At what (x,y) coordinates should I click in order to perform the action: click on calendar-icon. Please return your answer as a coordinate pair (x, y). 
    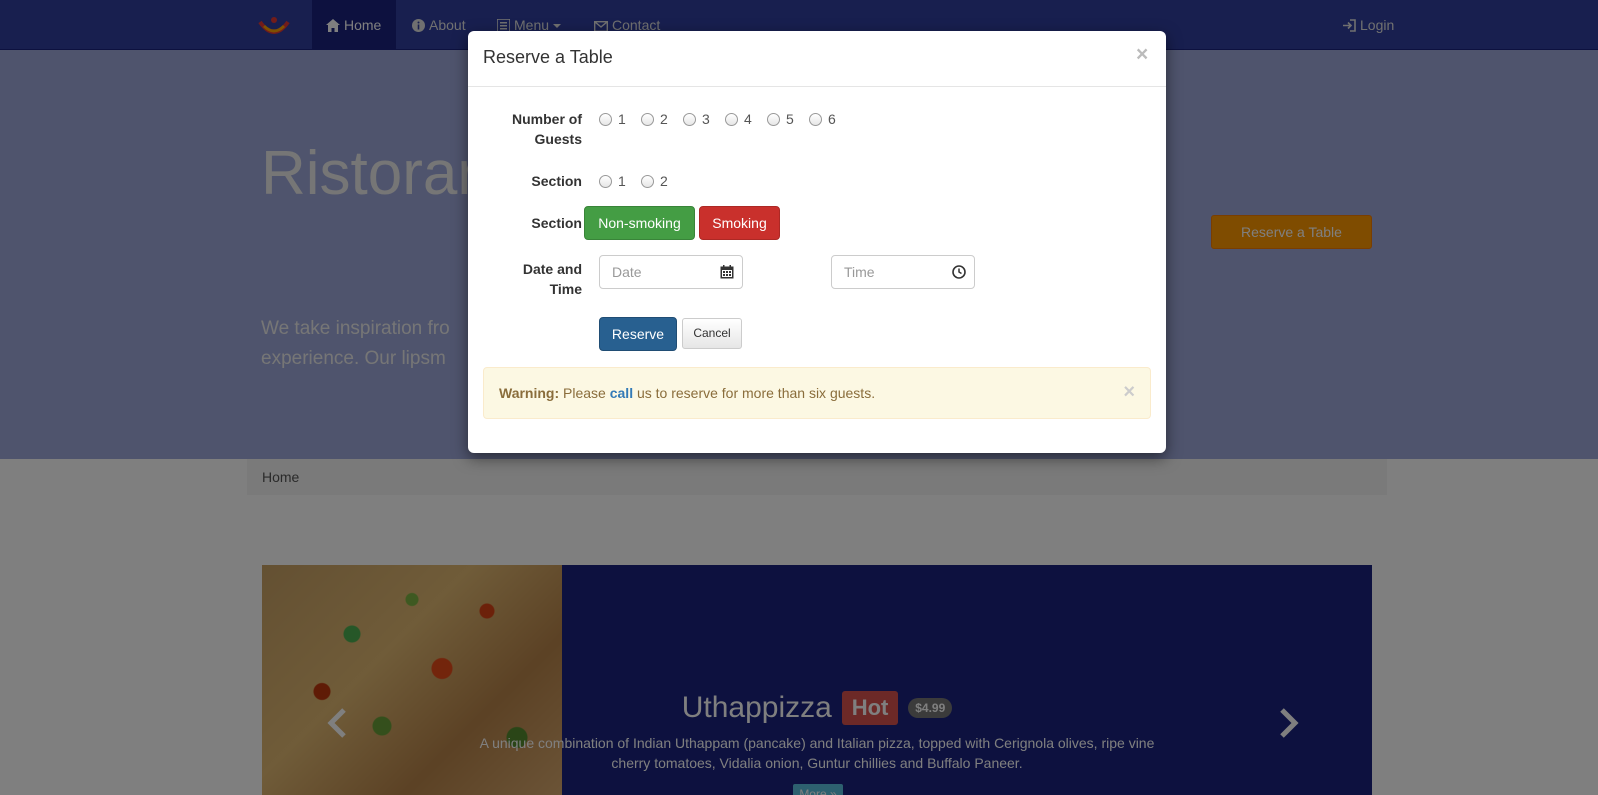
    Looking at the image, I should click on (727, 272).